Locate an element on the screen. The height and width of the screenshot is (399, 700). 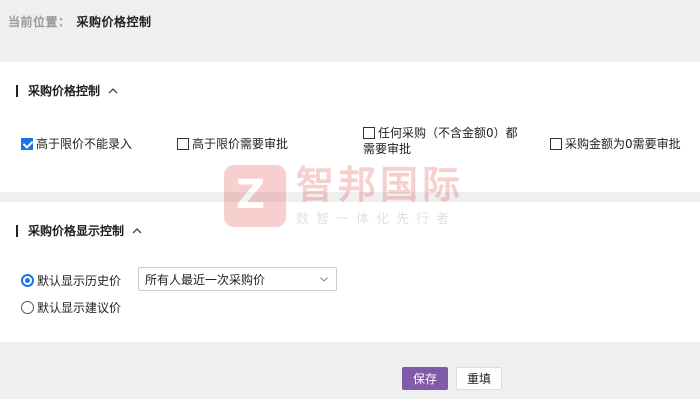
option-above-limit-approval: 高于限价需要审批 is located at coordinates (232, 144).